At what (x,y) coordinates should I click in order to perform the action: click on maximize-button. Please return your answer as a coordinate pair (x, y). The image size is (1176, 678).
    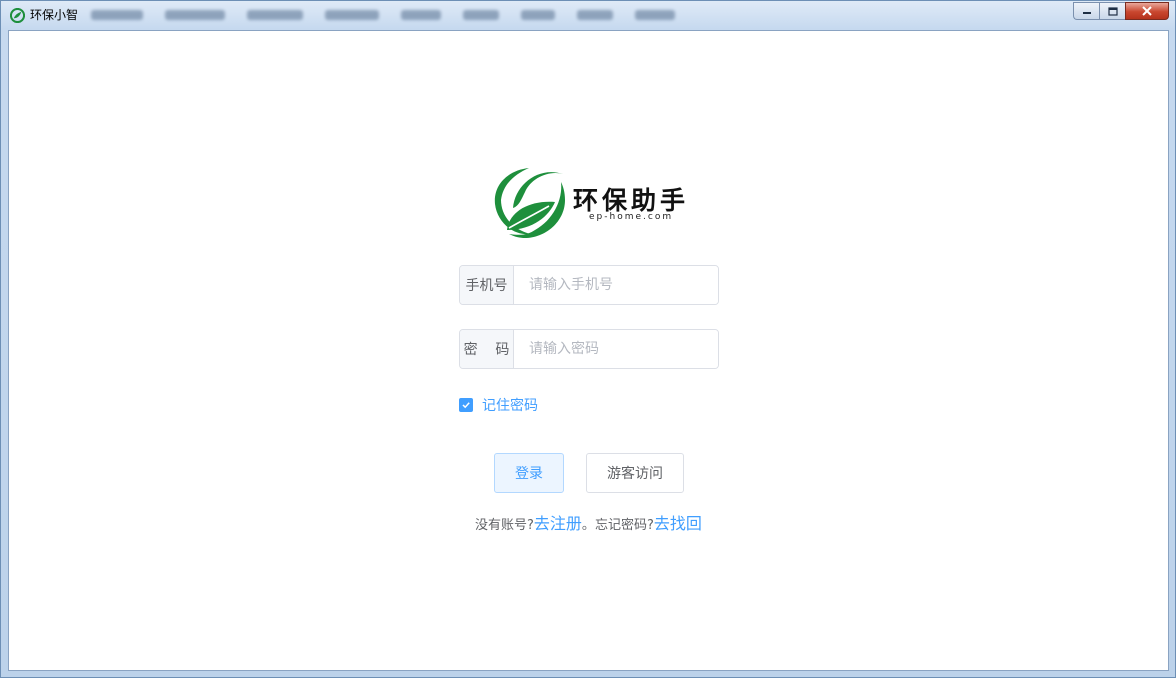
    Looking at the image, I should click on (1112, 11).